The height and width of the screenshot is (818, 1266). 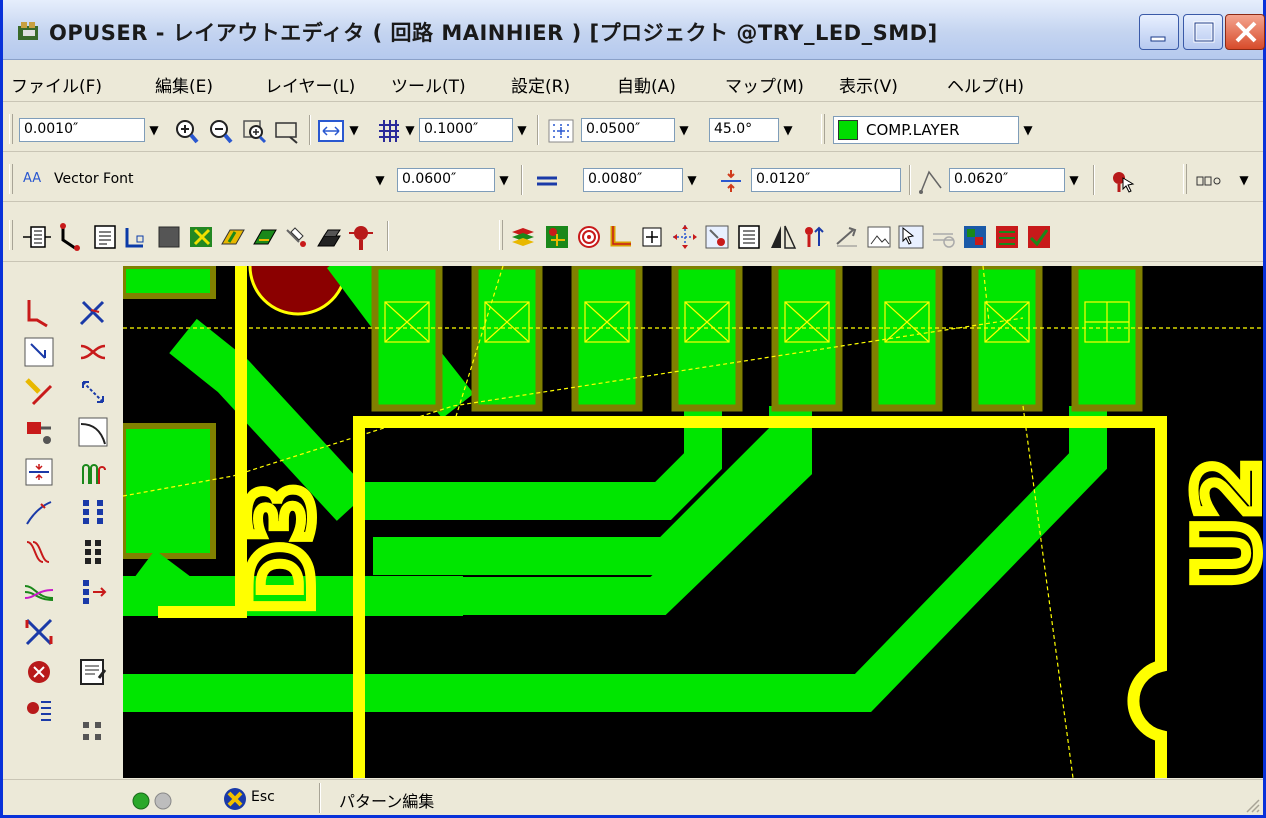 I want to click on mirror-icon, so click(x=783, y=237).